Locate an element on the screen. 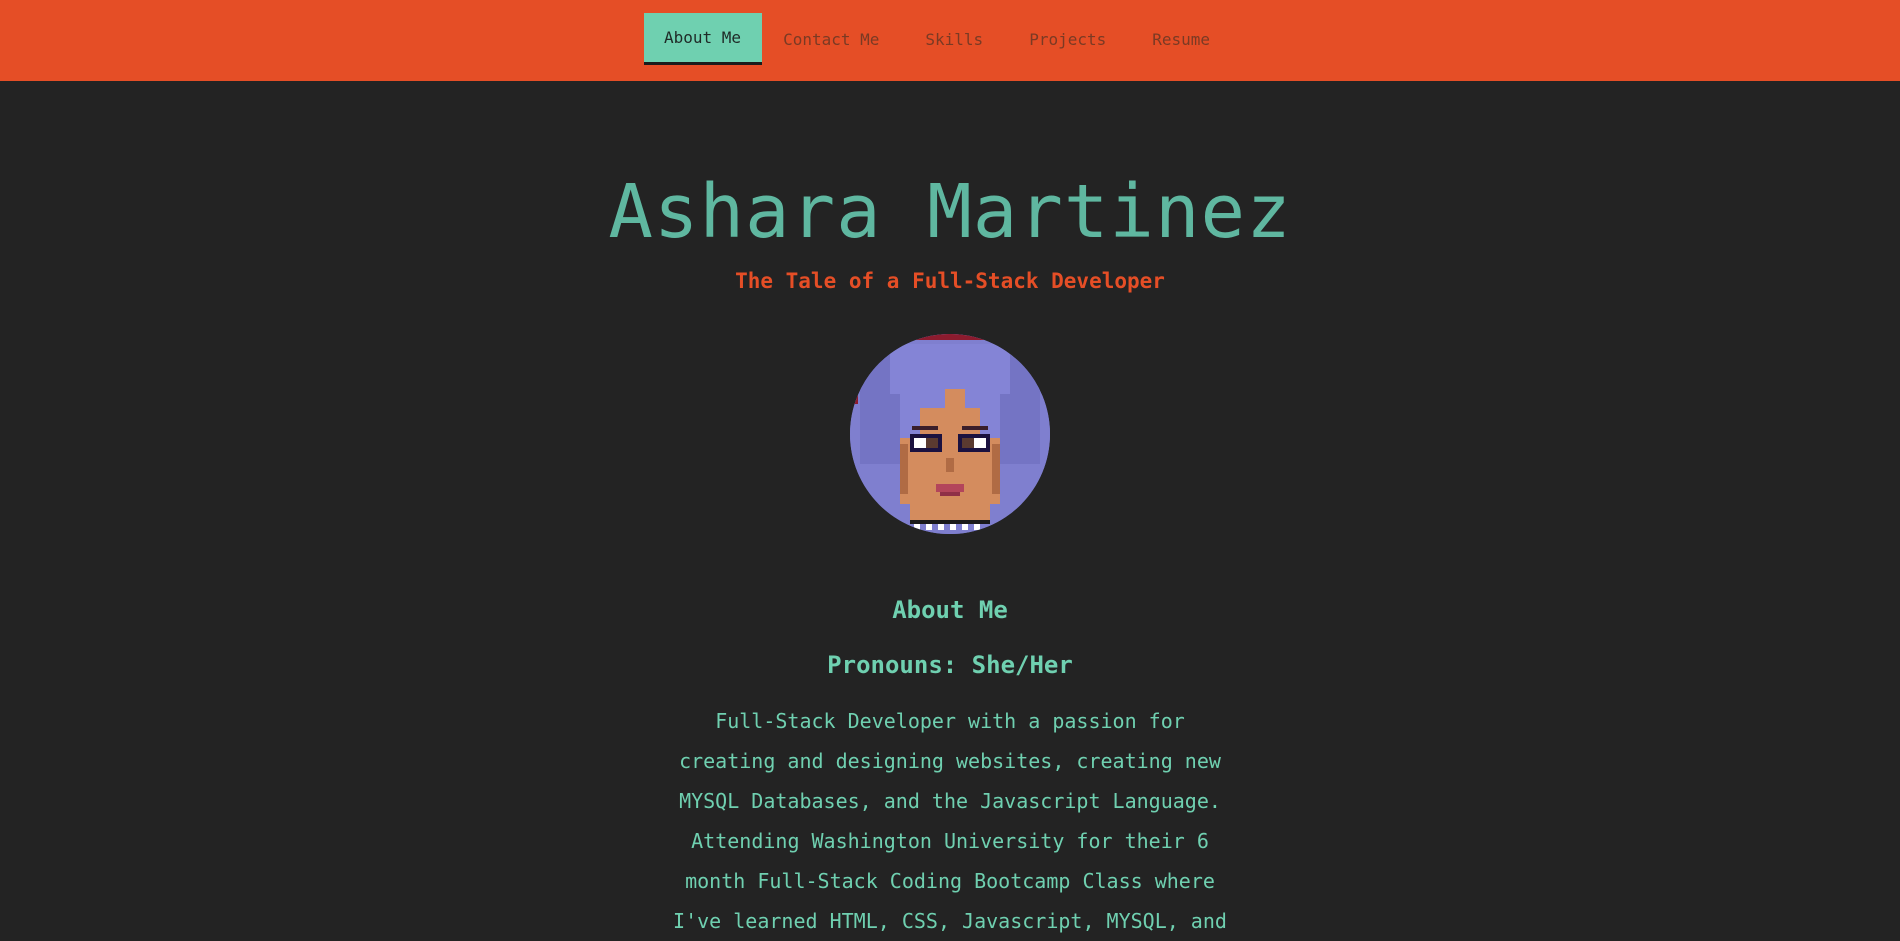  tab-contact-me: Contact Me is located at coordinates (833, 39).